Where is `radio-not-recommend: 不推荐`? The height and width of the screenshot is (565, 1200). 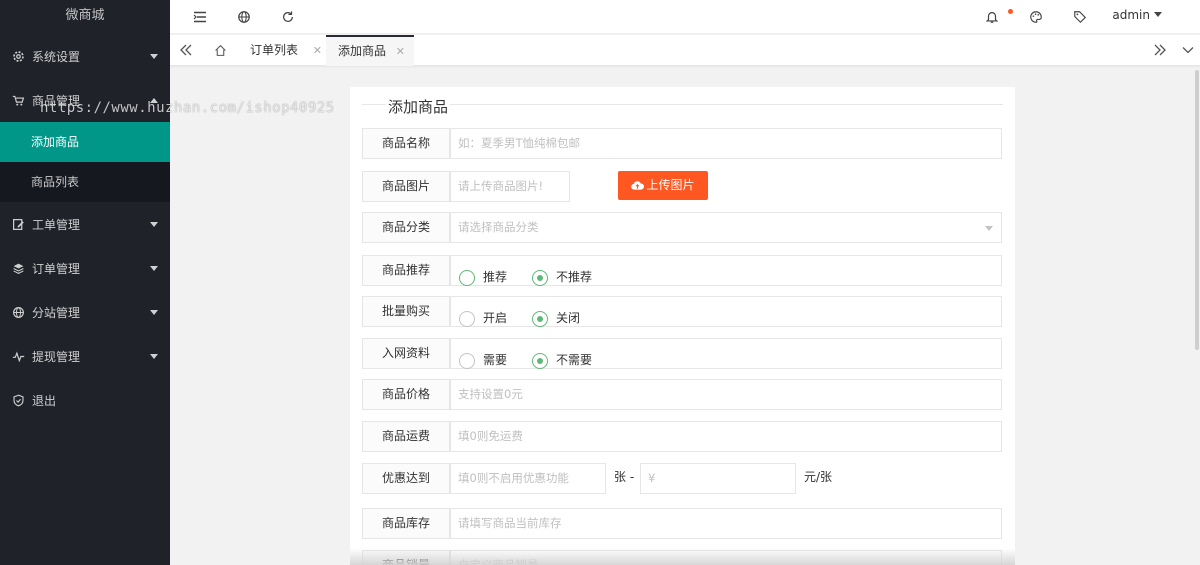
radio-not-recommend: 不推荐 is located at coordinates (562, 277).